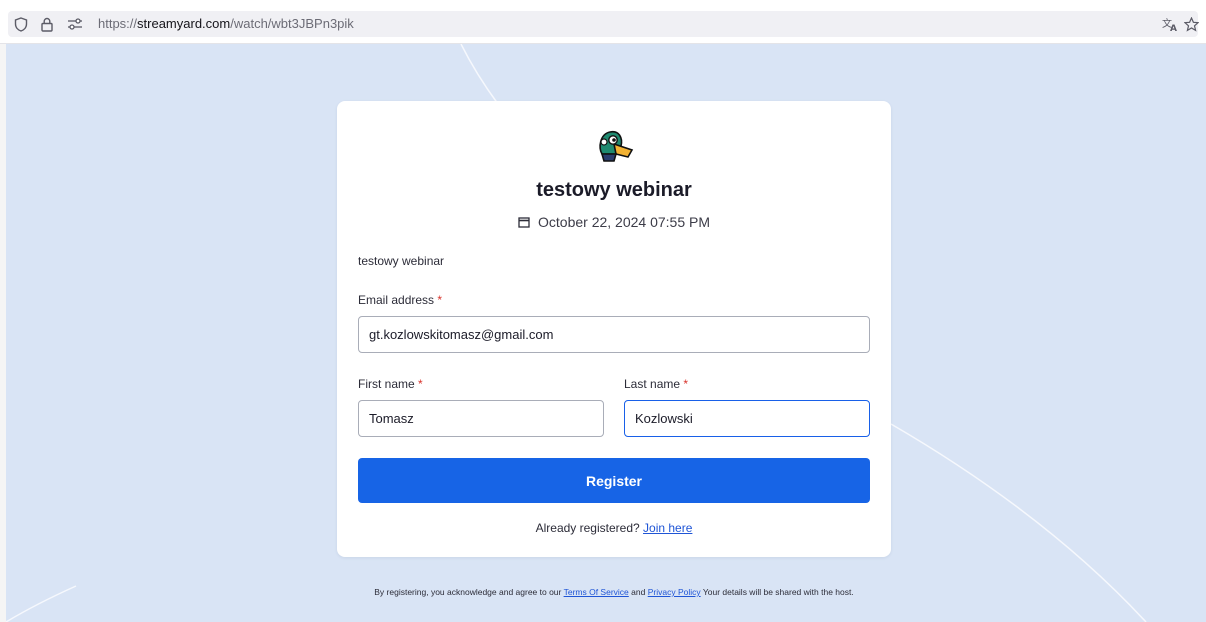  What do you see at coordinates (396, 300) in the screenshot?
I see `email-label-text: Email address` at bounding box center [396, 300].